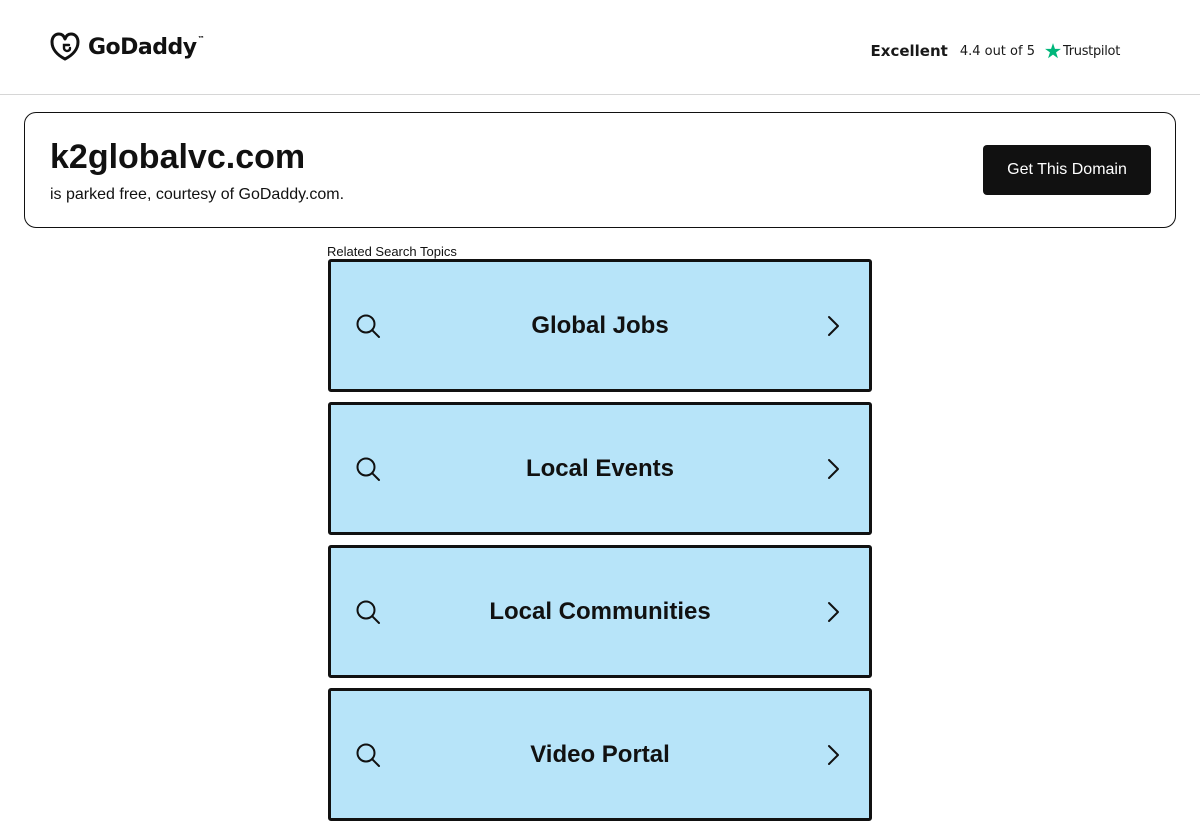 Image resolution: width=1200 pixels, height=821 pixels. I want to click on topic-label: Local Events, so click(600, 468).